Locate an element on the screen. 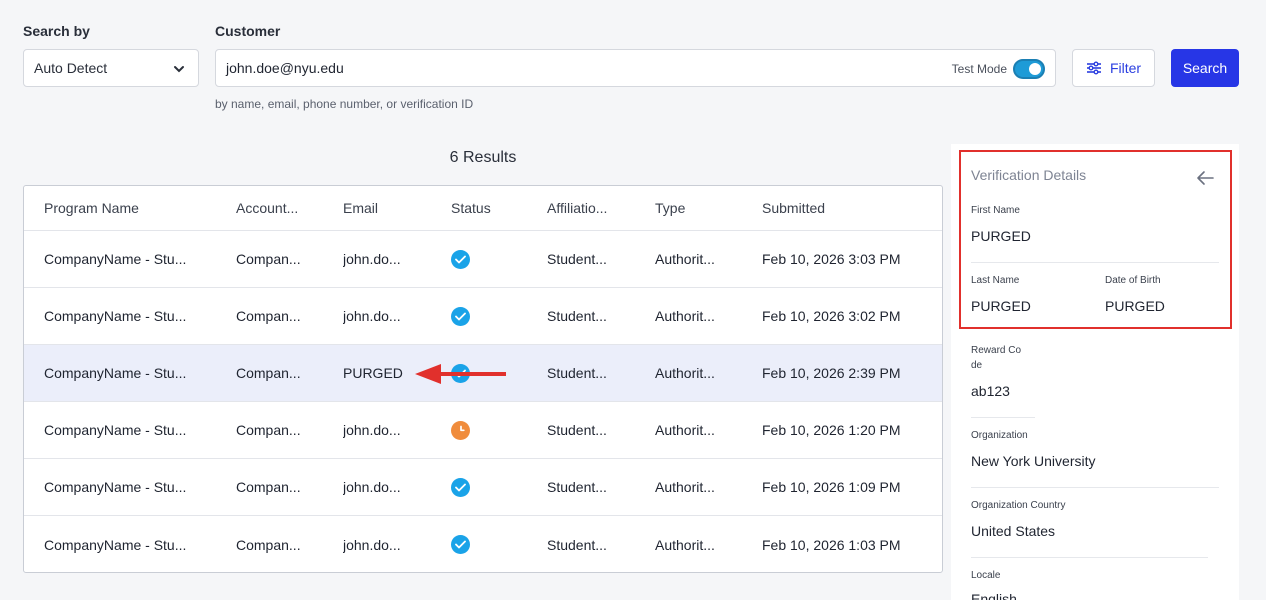 The image size is (1266, 600). filter-button: Filter is located at coordinates (1113, 68).